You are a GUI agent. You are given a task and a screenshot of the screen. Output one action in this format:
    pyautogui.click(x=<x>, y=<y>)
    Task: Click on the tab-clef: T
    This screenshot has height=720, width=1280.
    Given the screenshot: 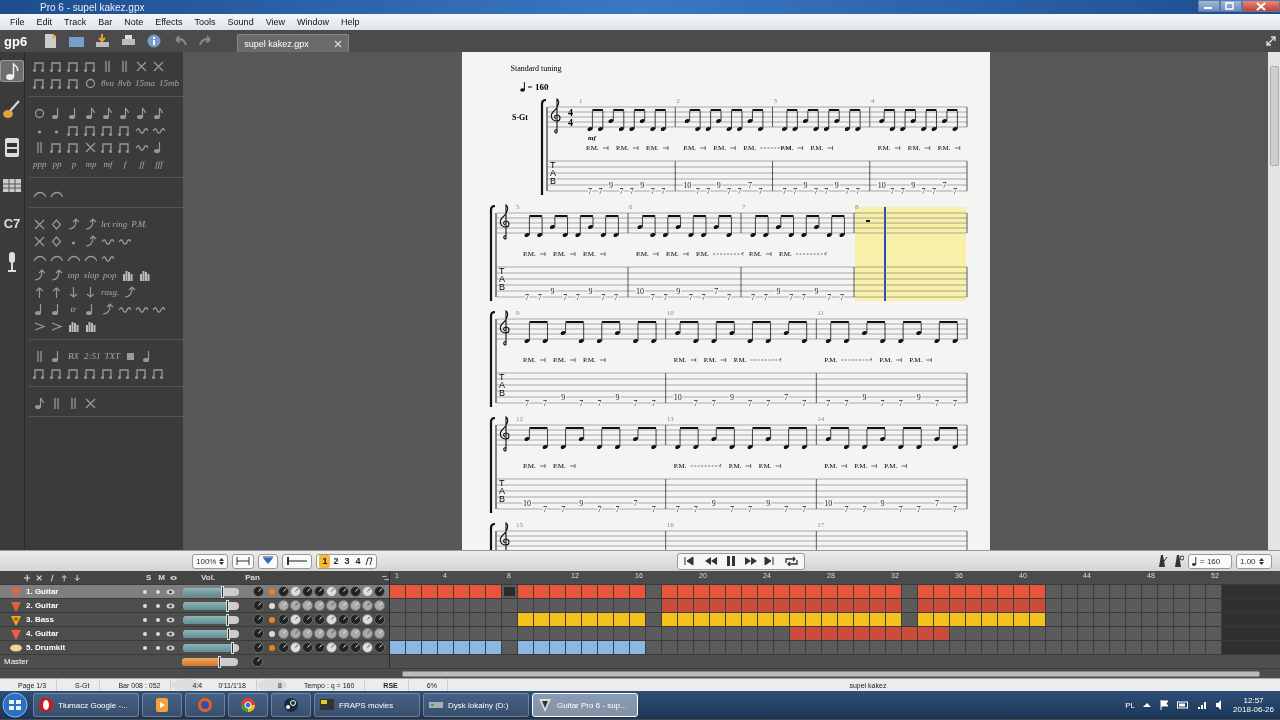 What is the action you would take?
    pyautogui.click(x=552, y=165)
    